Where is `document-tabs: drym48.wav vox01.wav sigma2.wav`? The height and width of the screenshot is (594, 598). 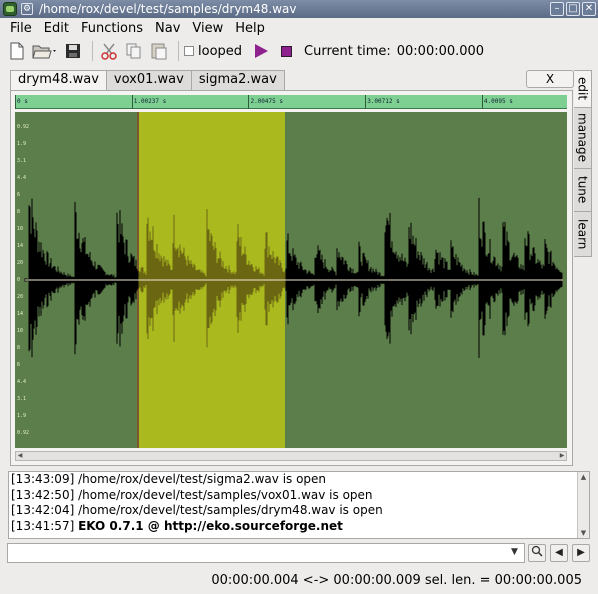
document-tabs: drym48.wav vox01.wav sigma2.wav is located at coordinates (147, 80).